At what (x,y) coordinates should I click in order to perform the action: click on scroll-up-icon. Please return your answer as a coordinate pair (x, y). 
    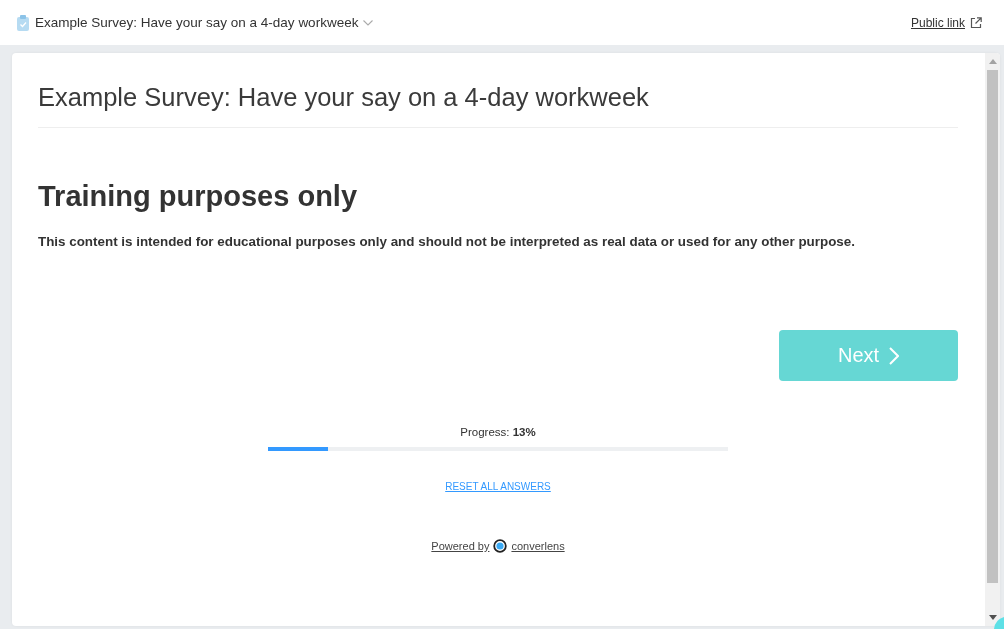
    Looking at the image, I should click on (992, 61).